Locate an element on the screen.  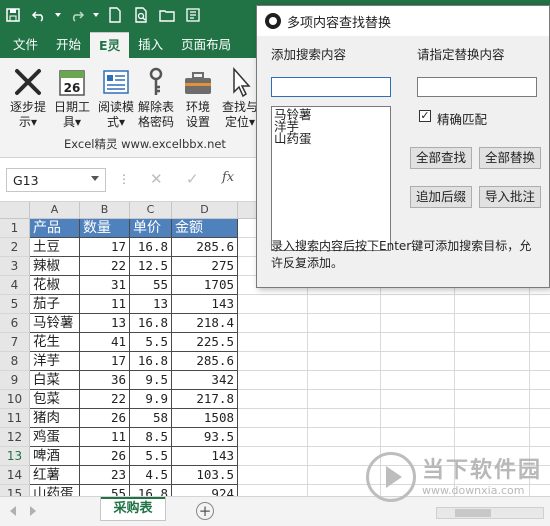
replace-input is located at coordinates (477, 87).